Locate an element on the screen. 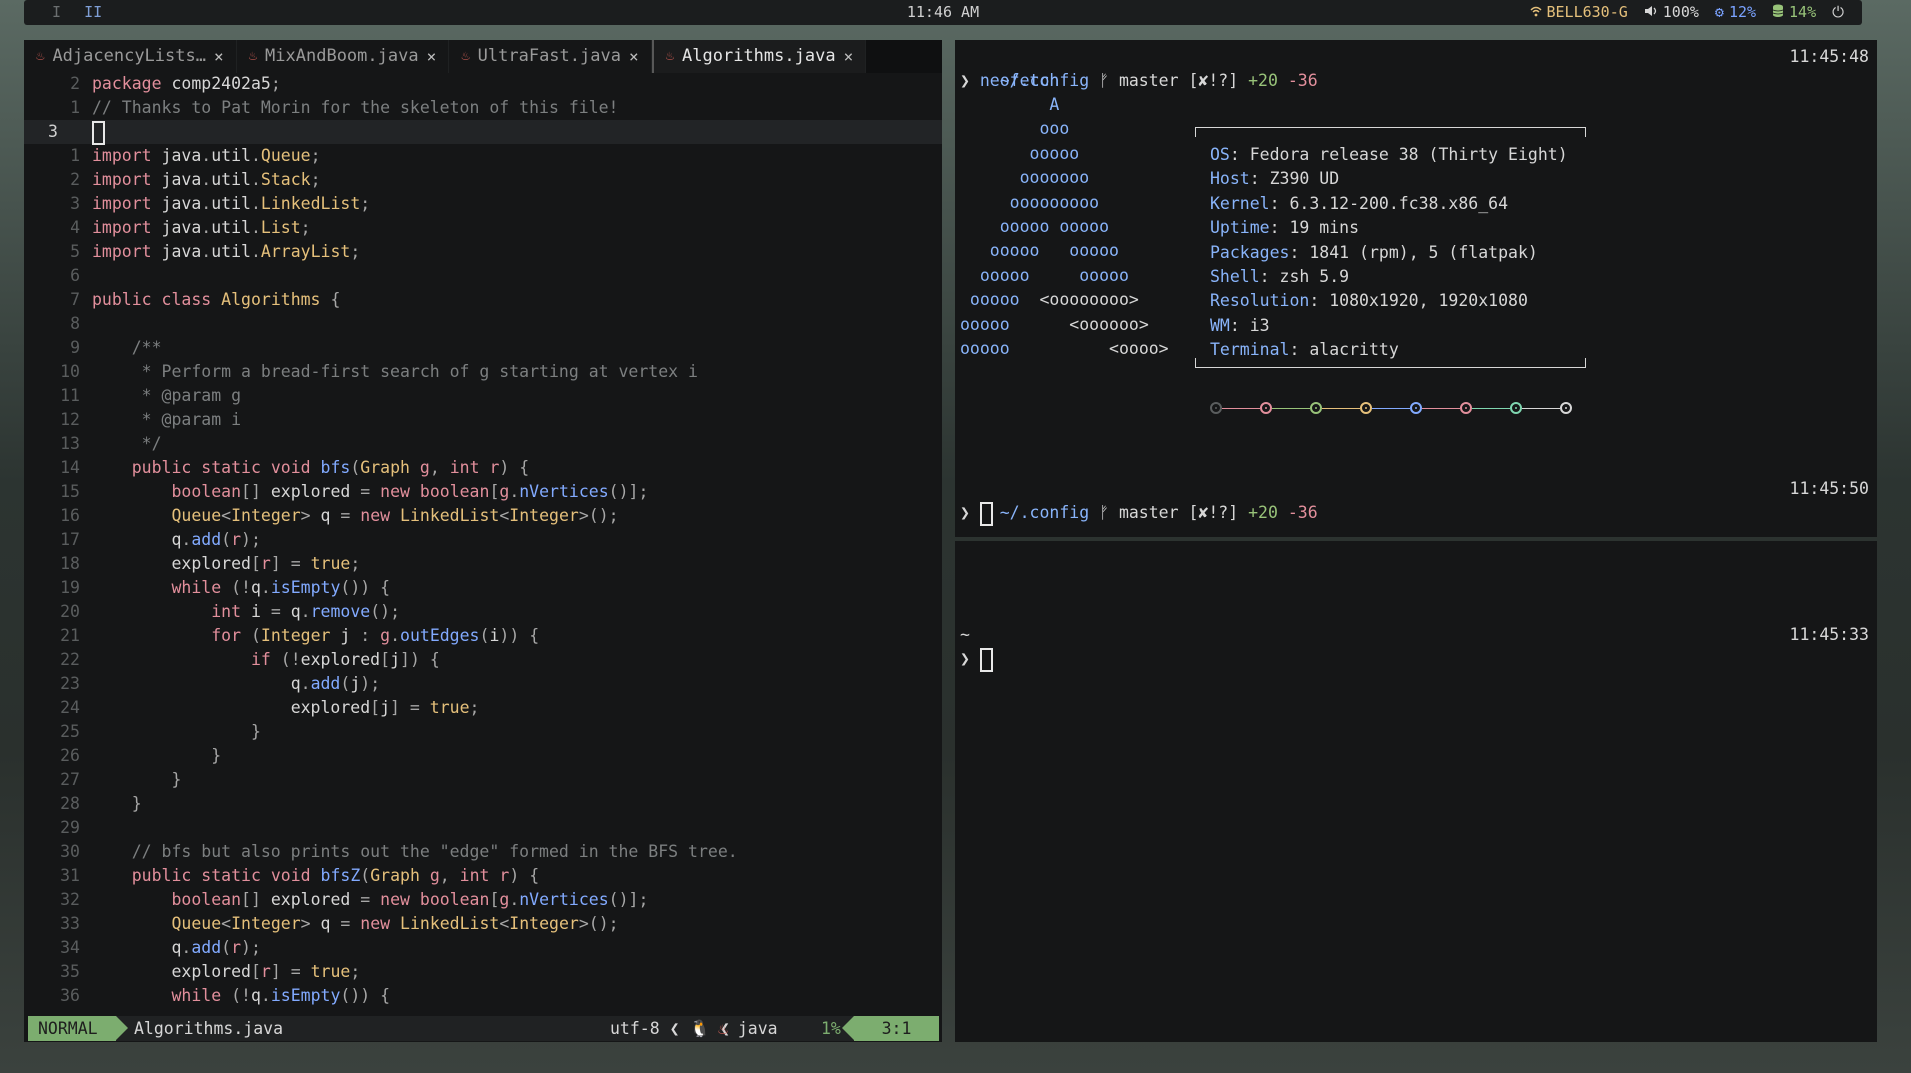 Image resolution: width=1911 pixels, height=1073 pixels. memory-value: 14% is located at coordinates (1803, 12).